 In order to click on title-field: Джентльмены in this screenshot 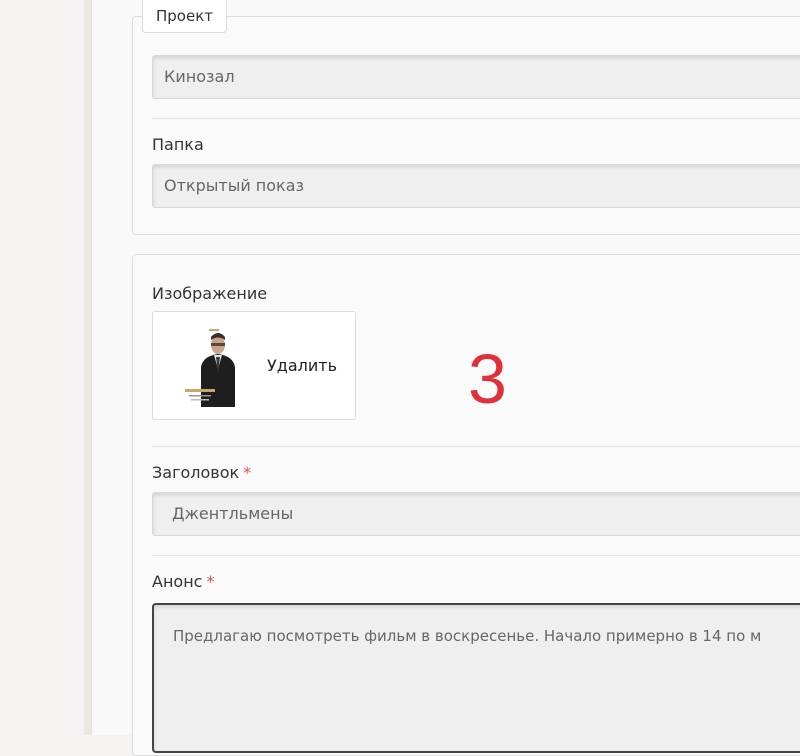, I will do `click(476, 514)`.